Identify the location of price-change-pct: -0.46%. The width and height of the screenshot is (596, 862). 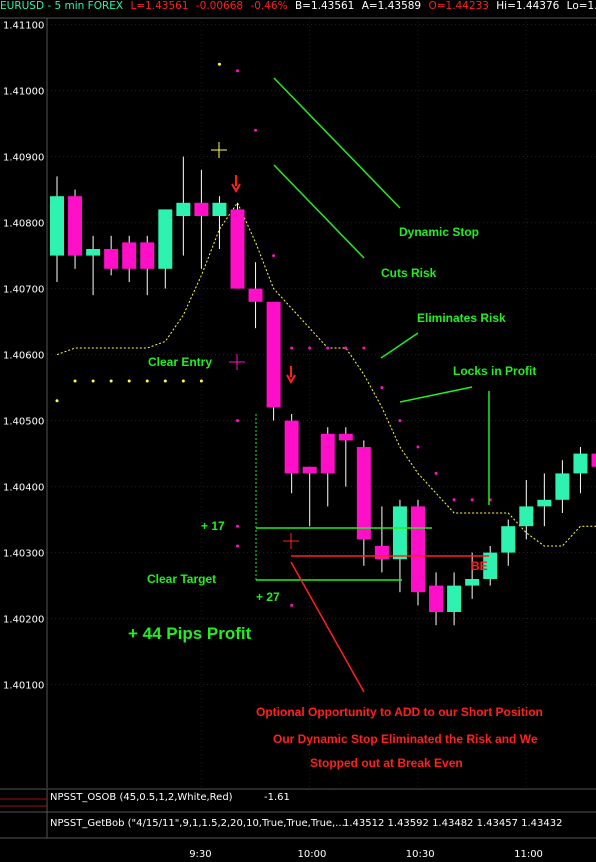
(269, 6).